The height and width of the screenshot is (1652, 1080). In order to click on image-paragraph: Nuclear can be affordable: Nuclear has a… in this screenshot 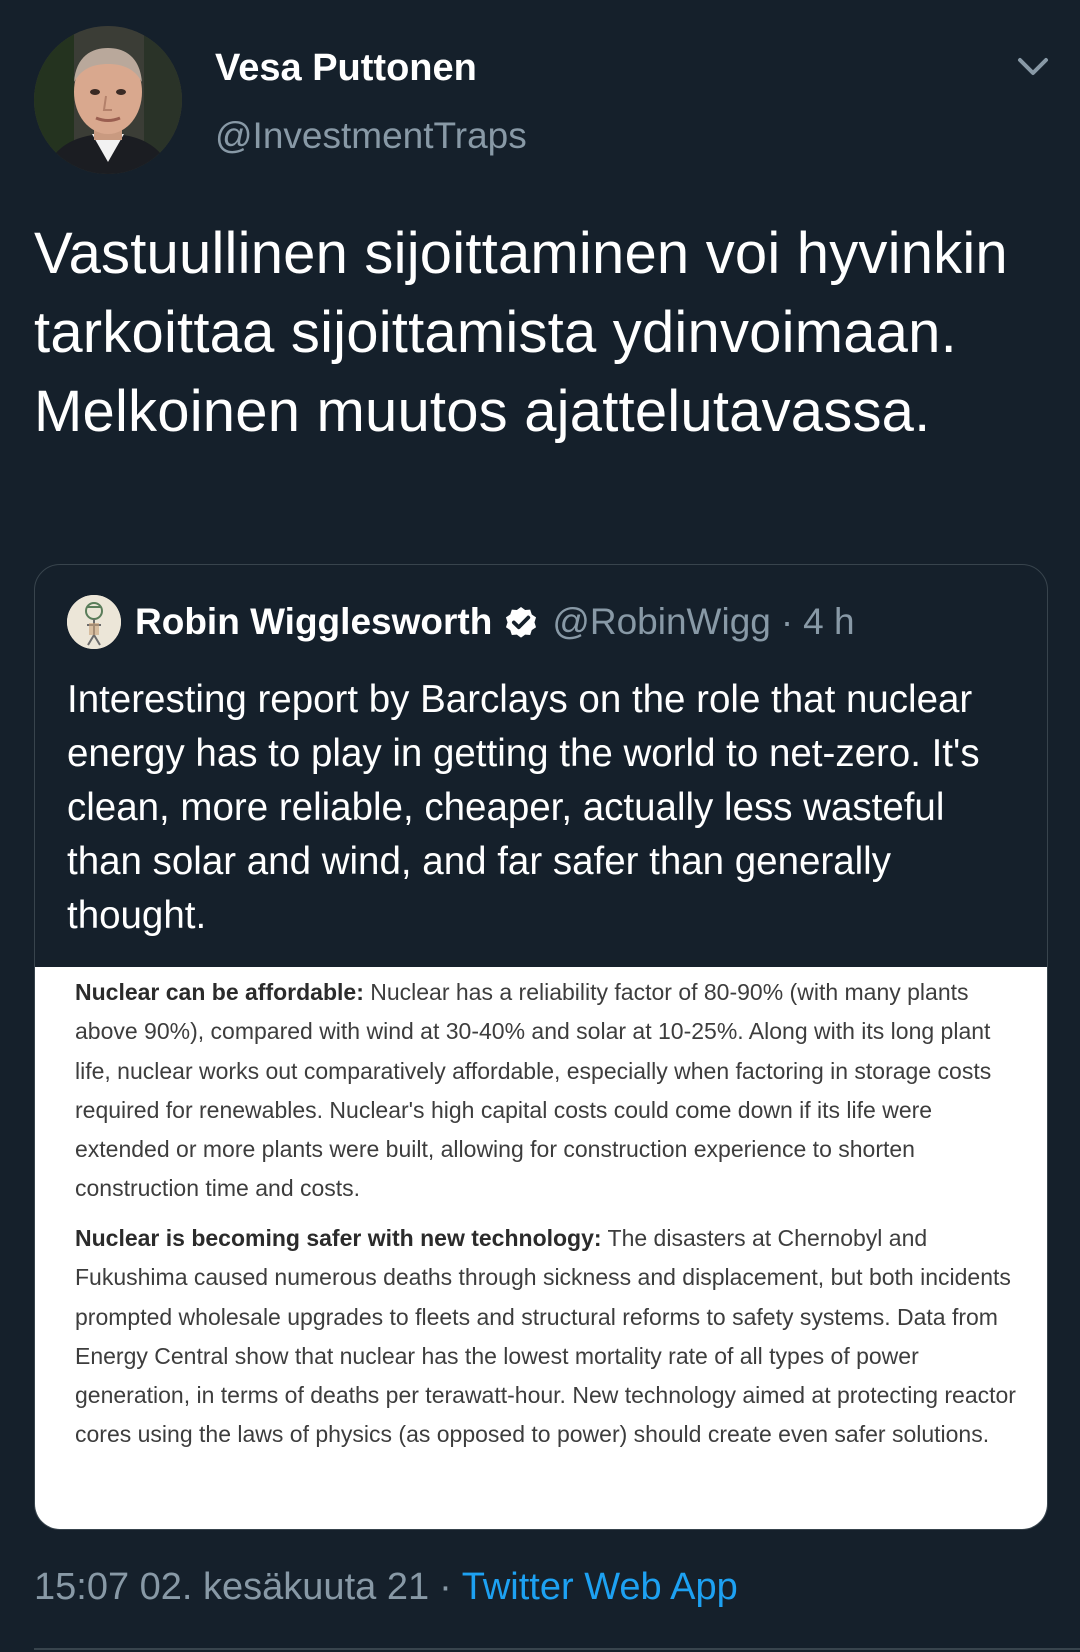, I will do `click(550, 1091)`.